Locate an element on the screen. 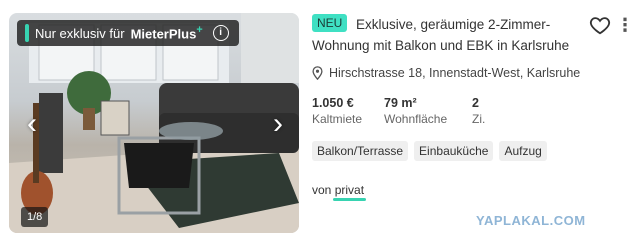 This screenshot has width=640, height=251. badge-brand-name: Mieter is located at coordinates (149, 34).